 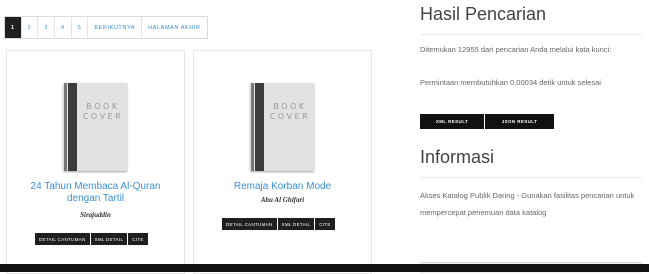 I want to click on page-4-link: 4, so click(x=63, y=27).